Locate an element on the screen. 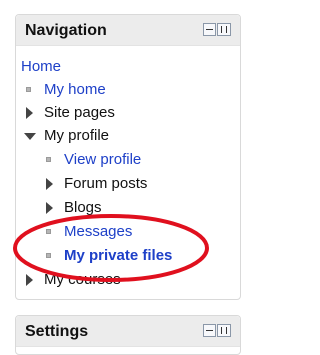  nav-item-view-profile: View profile is located at coordinates (136, 160).